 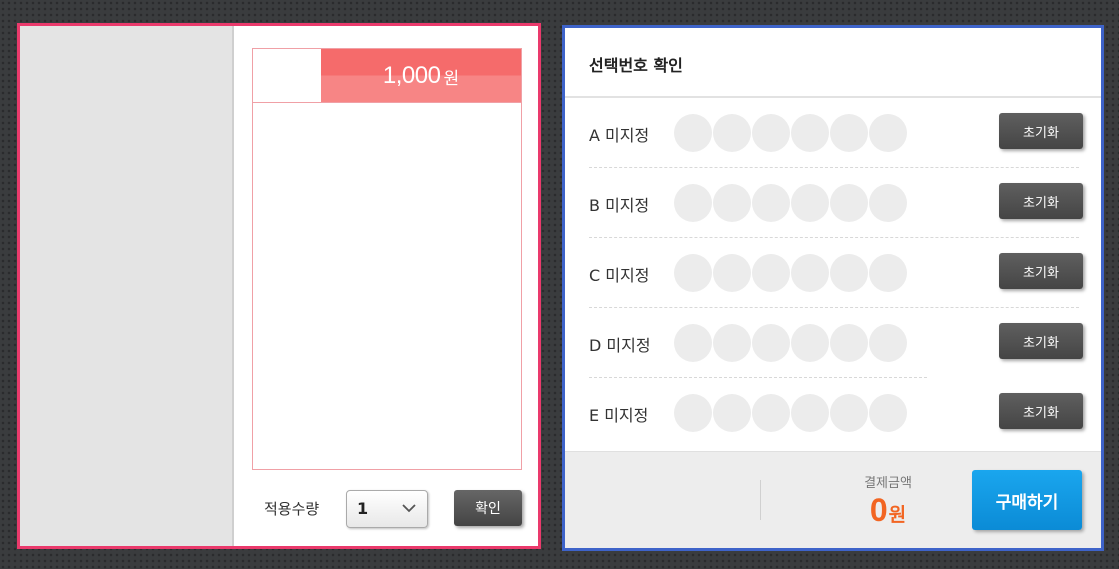 What do you see at coordinates (411, 75) in the screenshot?
I see `price-value: 1,000` at bounding box center [411, 75].